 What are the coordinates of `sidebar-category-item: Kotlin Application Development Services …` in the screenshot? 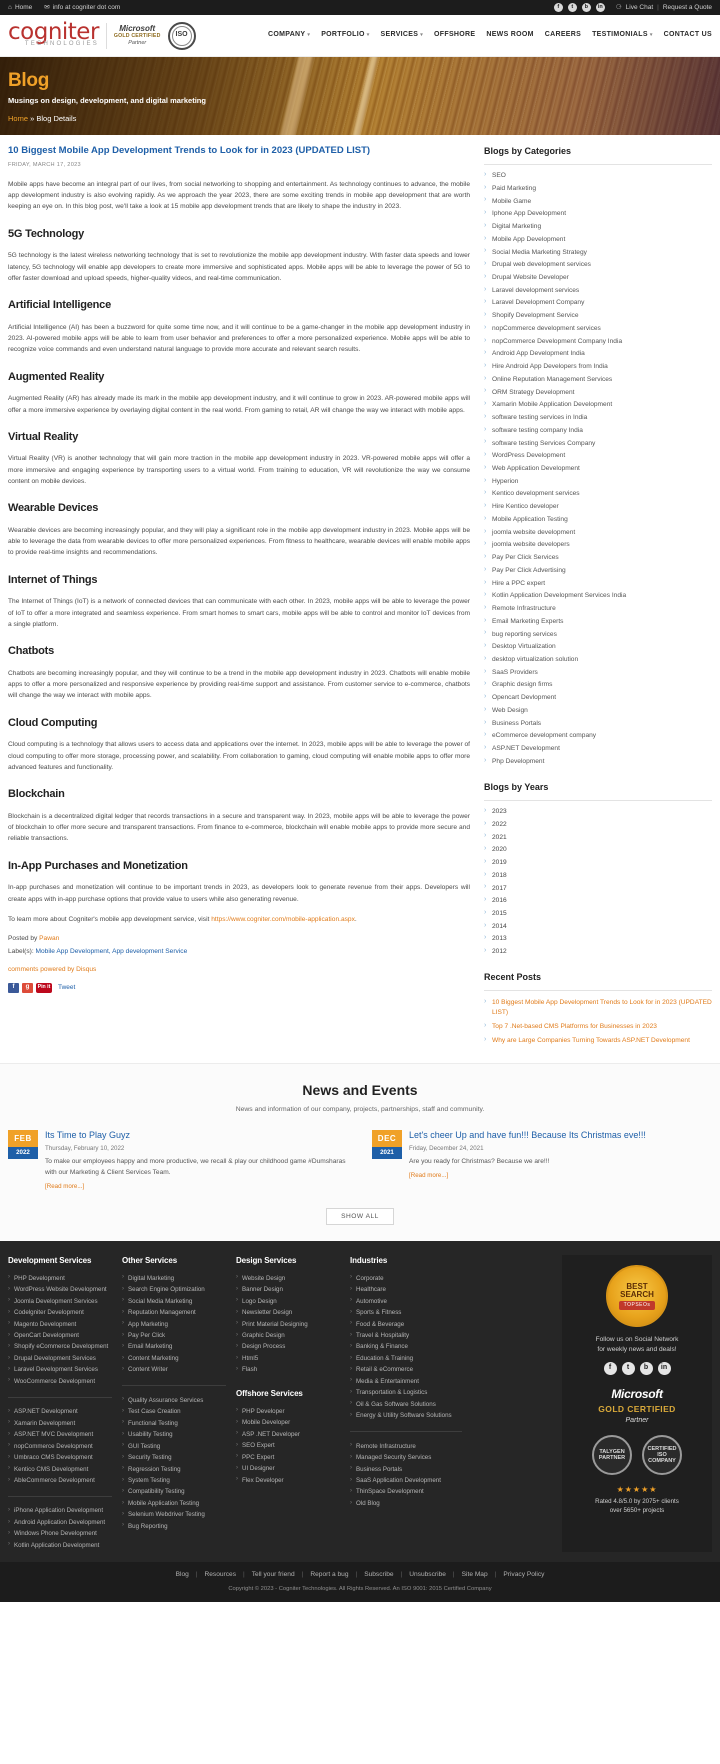 It's located at (598, 596).